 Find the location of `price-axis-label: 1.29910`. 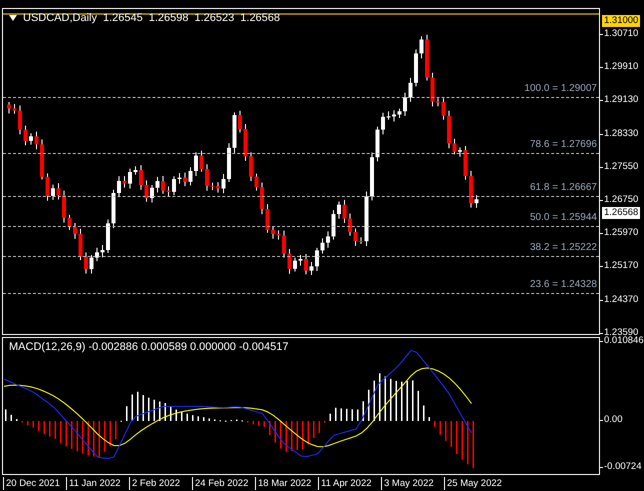

price-axis-label: 1.29910 is located at coordinates (621, 67).